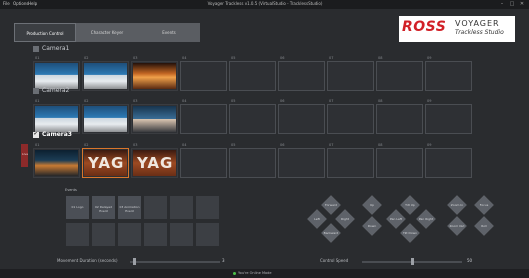  Describe the element at coordinates (410, 205) in the screenshot. I see `tilt-up-label: Tilt Up` at that location.